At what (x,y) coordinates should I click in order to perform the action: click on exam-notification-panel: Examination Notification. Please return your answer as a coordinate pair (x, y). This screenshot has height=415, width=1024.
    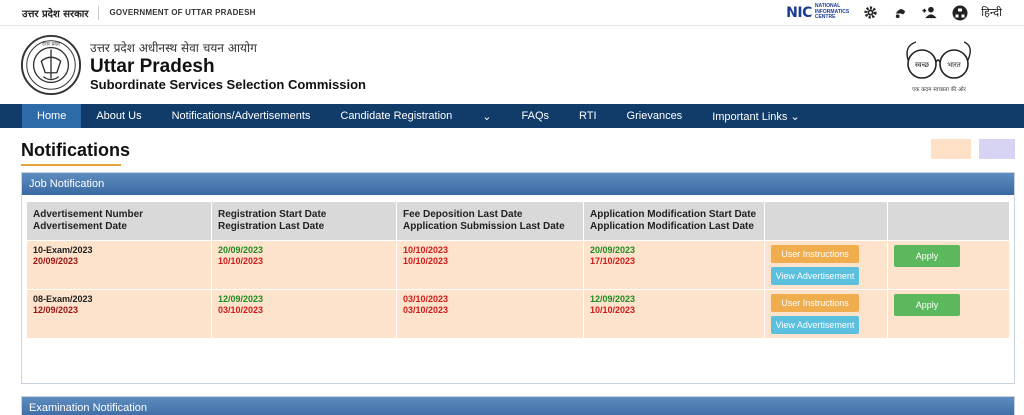
    Looking at the image, I should click on (518, 405).